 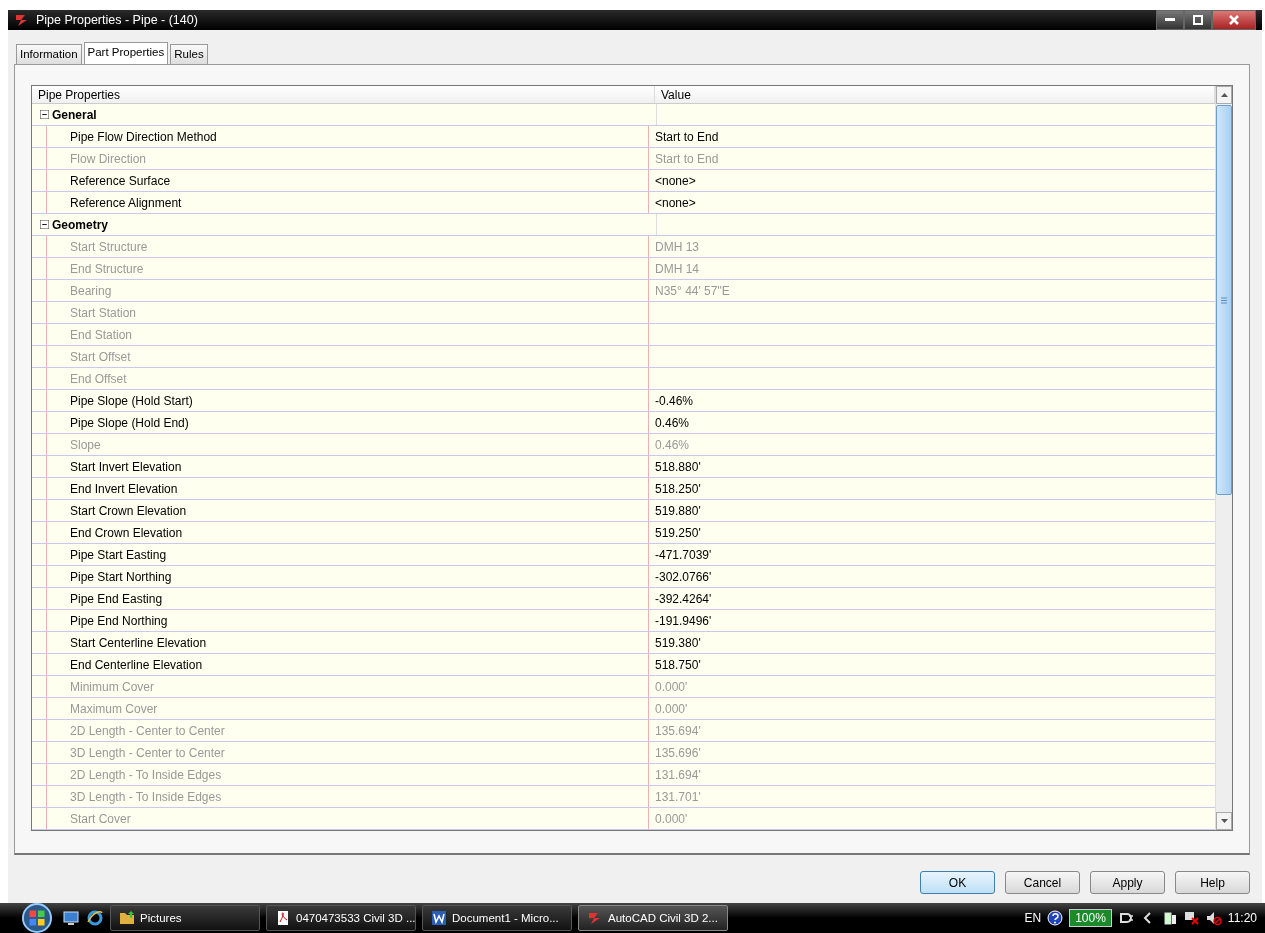 I want to click on browser-e-icon, so click(x=95, y=918).